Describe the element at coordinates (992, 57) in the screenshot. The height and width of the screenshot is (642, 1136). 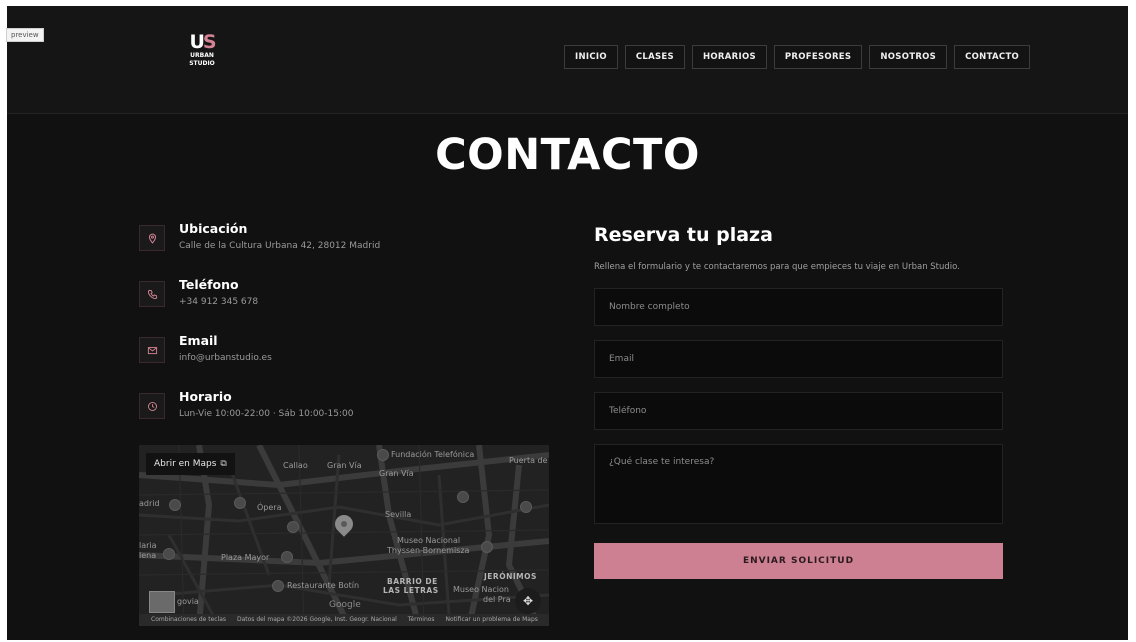
I see `nav-item-contacto: CONTACTO` at that location.